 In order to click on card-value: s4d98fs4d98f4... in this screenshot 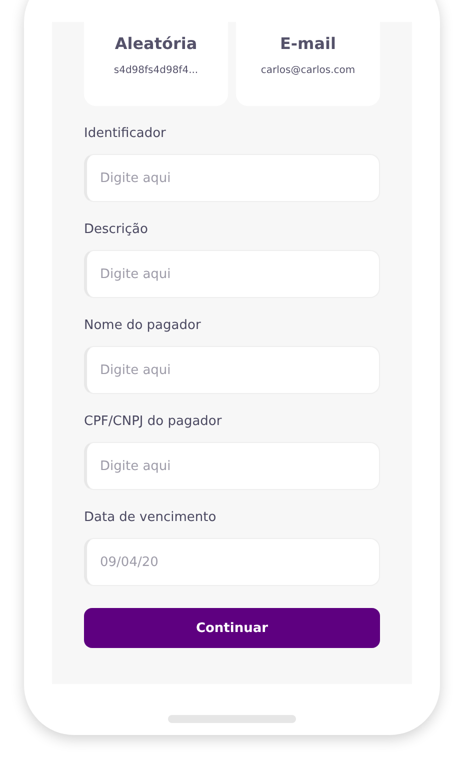, I will do `click(156, 70)`.